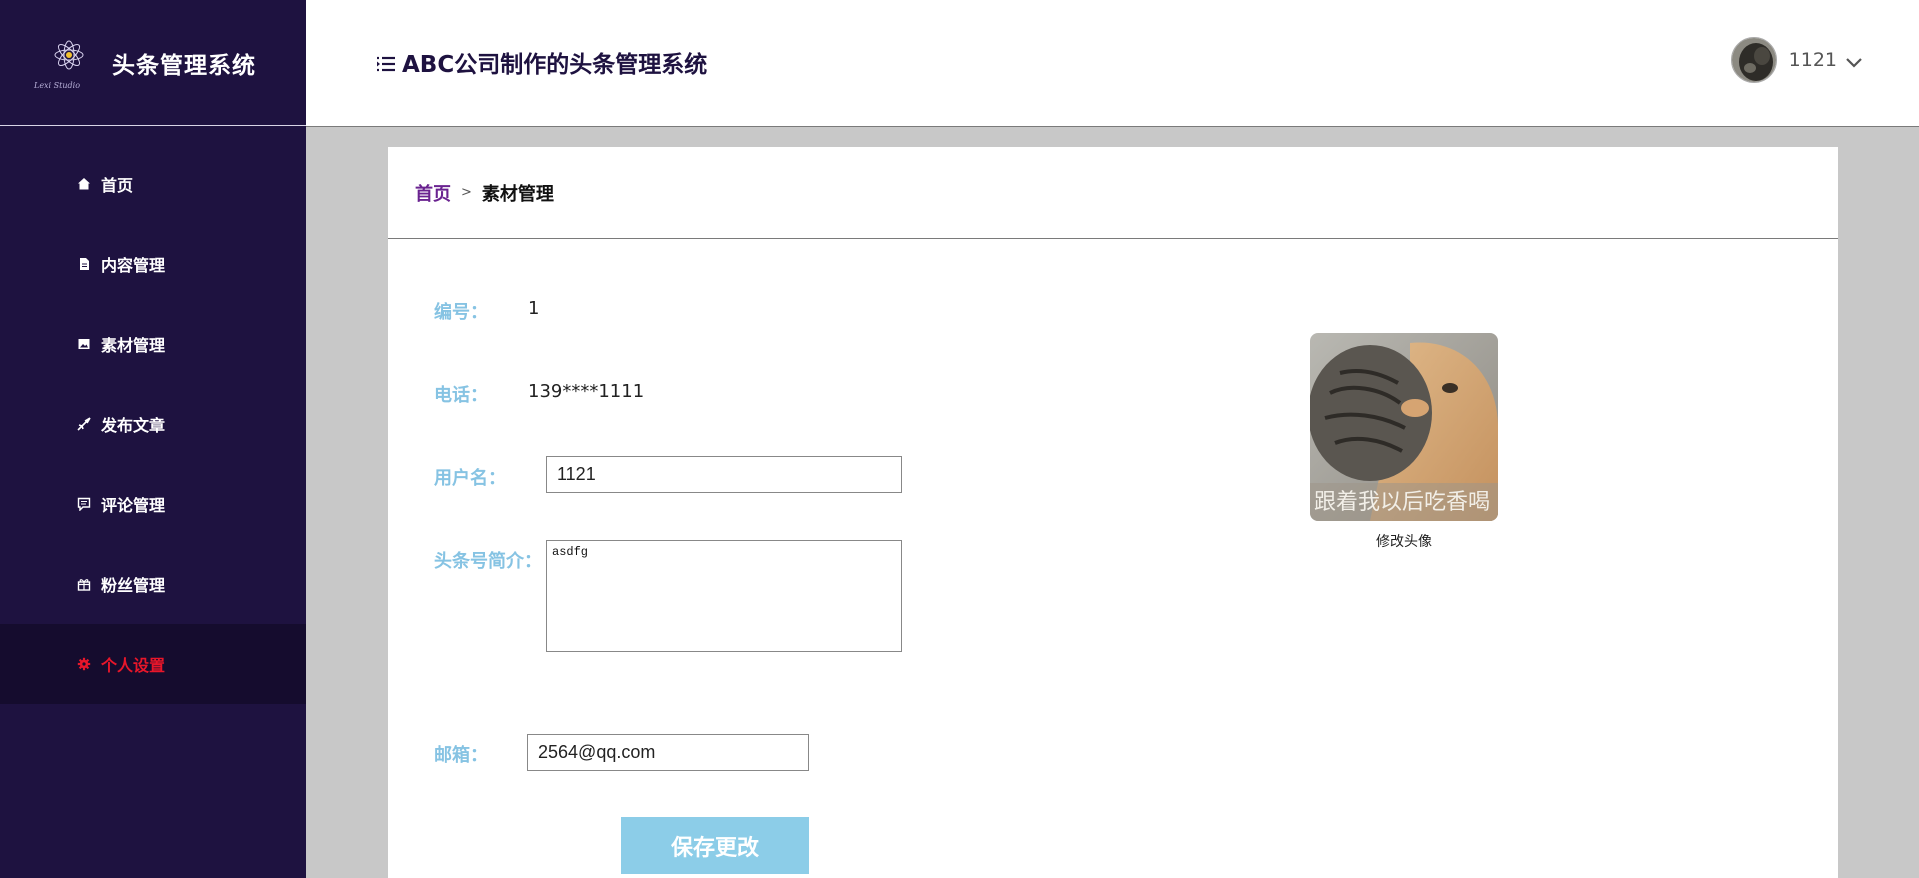 The width and height of the screenshot is (1919, 878). I want to click on header-title-text: ABC公司制作的头条管理系统, so click(555, 65).